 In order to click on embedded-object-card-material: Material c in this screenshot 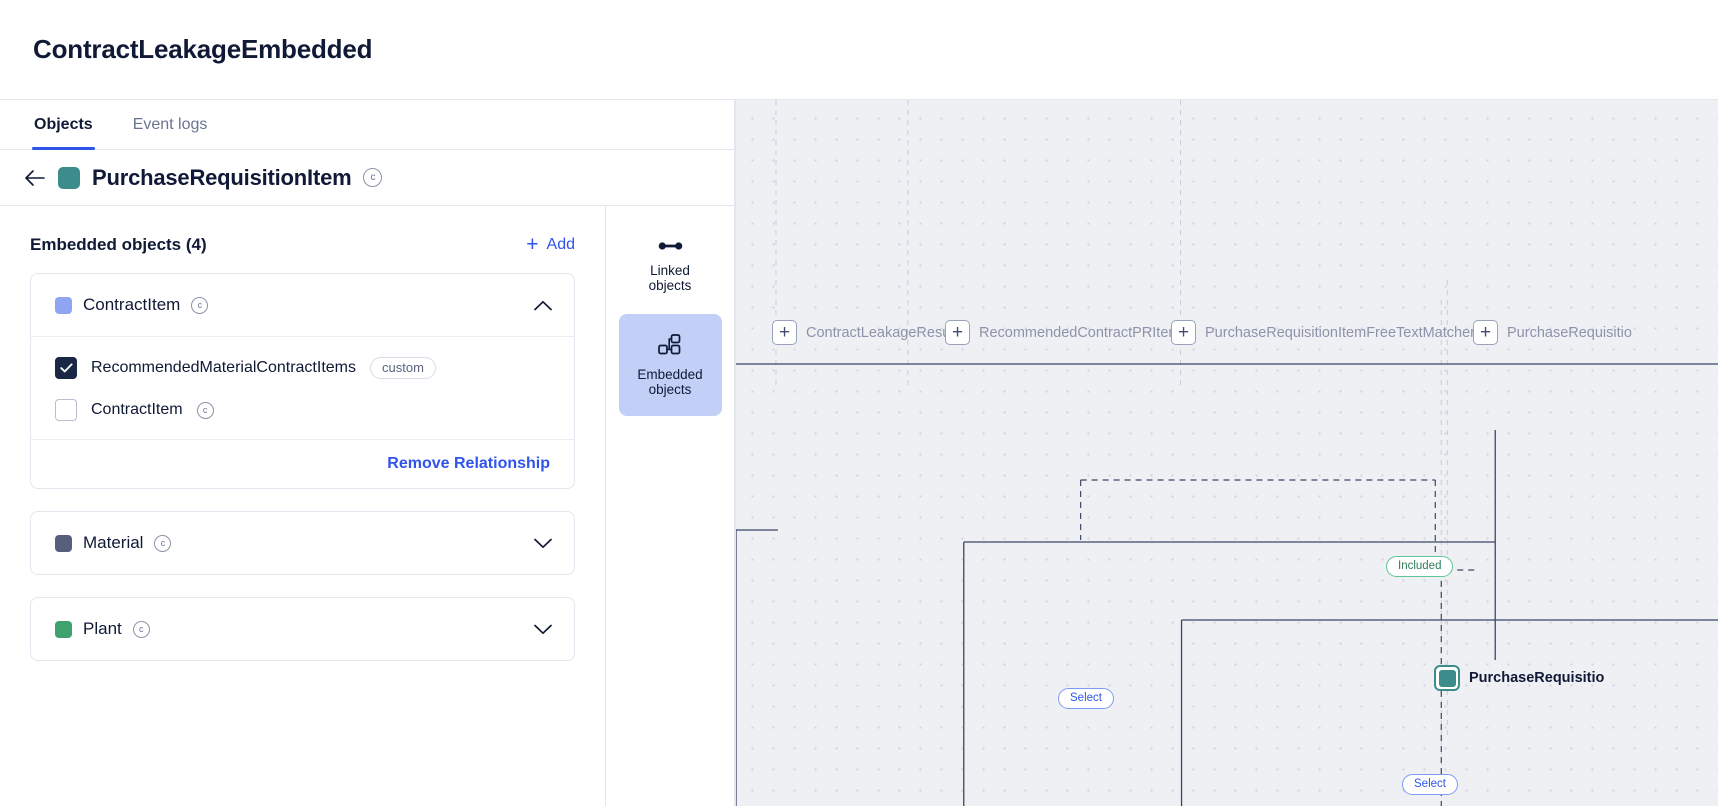, I will do `click(302, 543)`.